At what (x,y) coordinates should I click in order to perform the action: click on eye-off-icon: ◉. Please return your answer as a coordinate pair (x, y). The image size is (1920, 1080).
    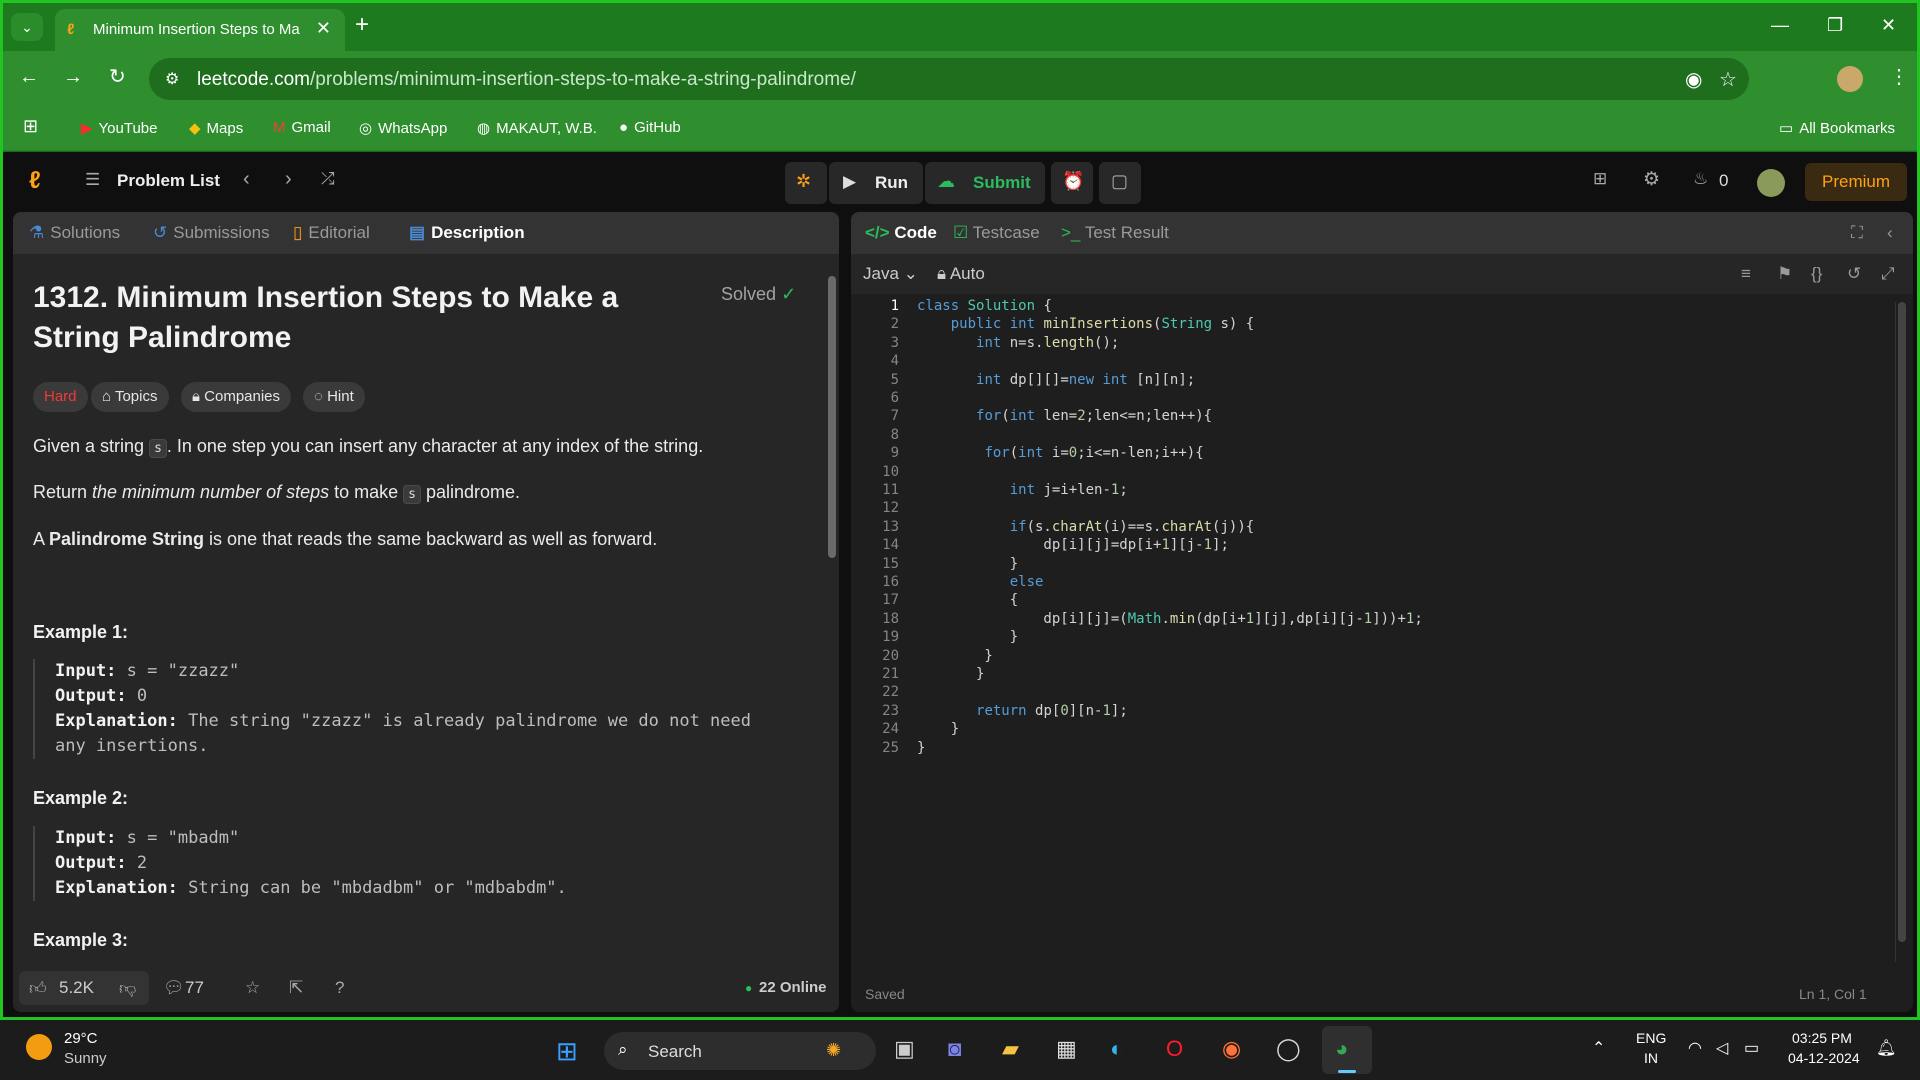
    Looking at the image, I should click on (1693, 79).